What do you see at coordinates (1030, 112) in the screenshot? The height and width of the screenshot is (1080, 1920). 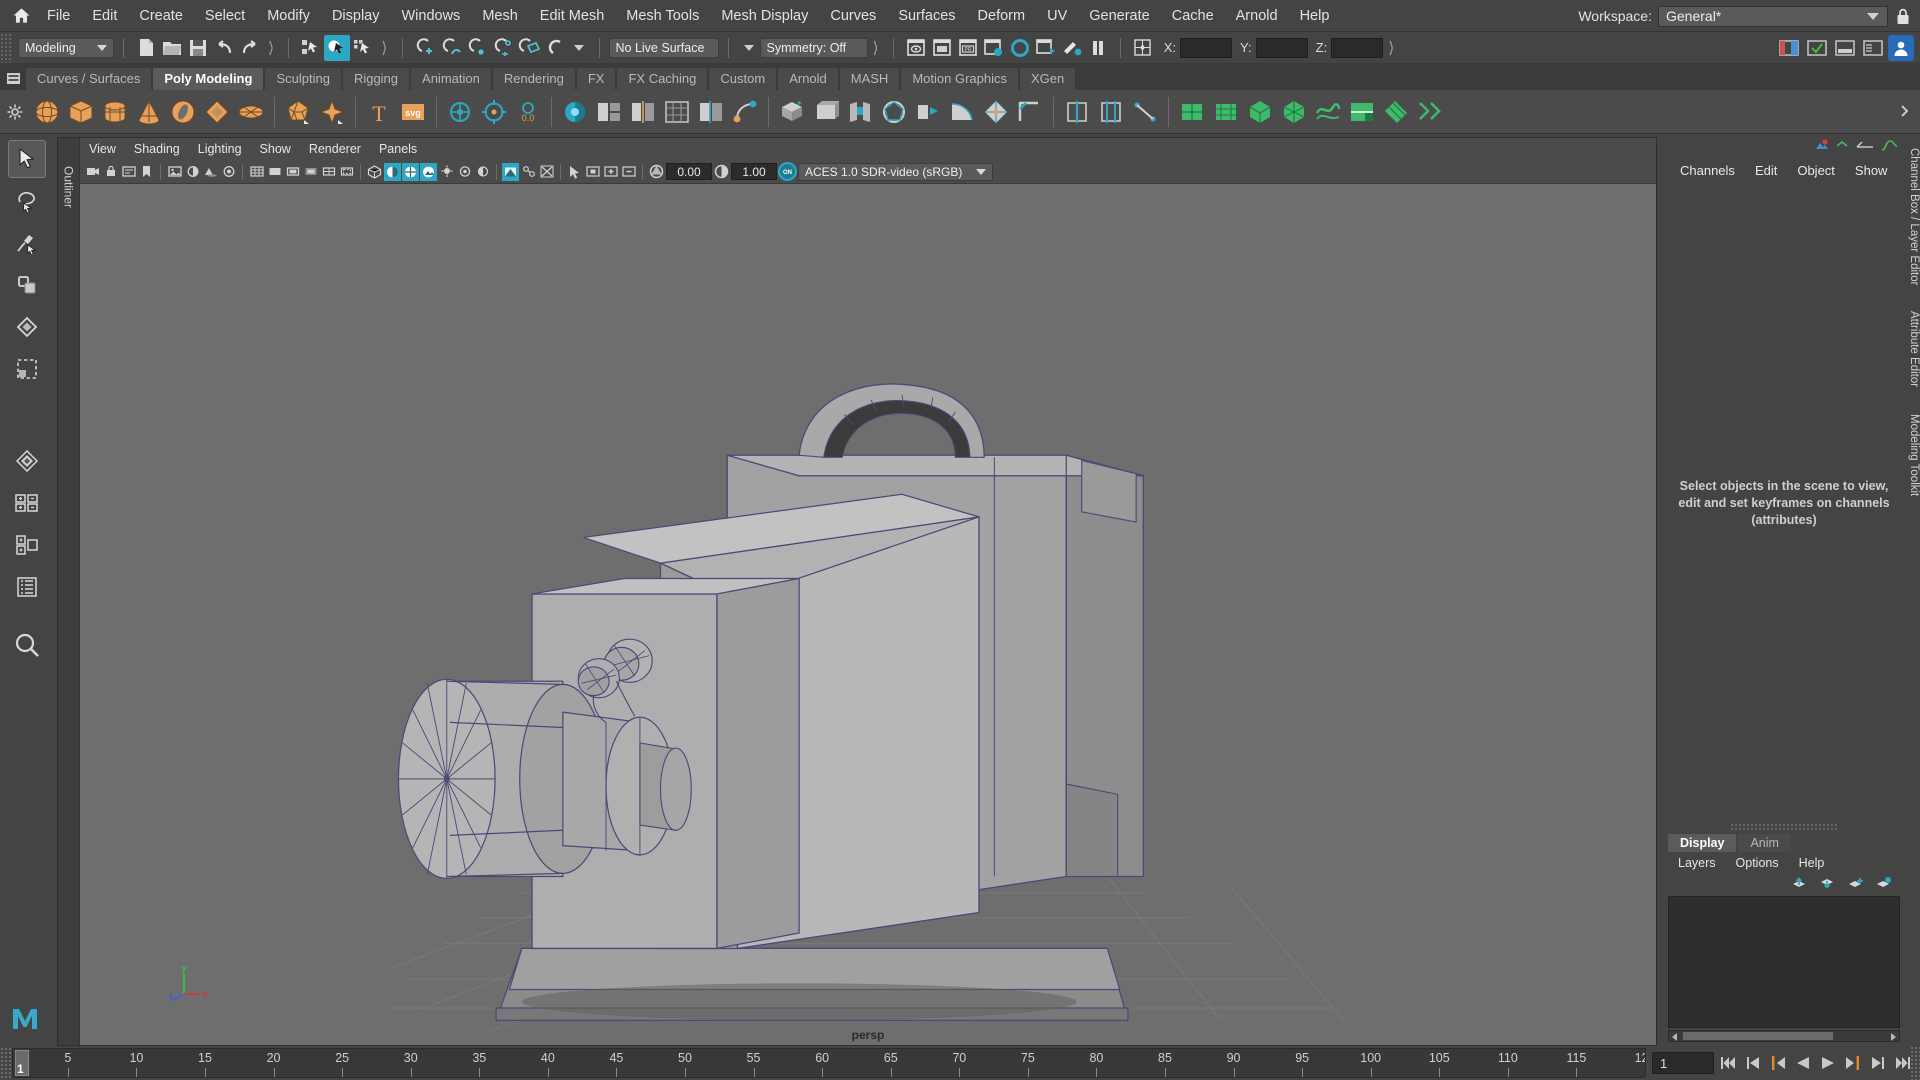 I see `chamfer-vertex-icon` at bounding box center [1030, 112].